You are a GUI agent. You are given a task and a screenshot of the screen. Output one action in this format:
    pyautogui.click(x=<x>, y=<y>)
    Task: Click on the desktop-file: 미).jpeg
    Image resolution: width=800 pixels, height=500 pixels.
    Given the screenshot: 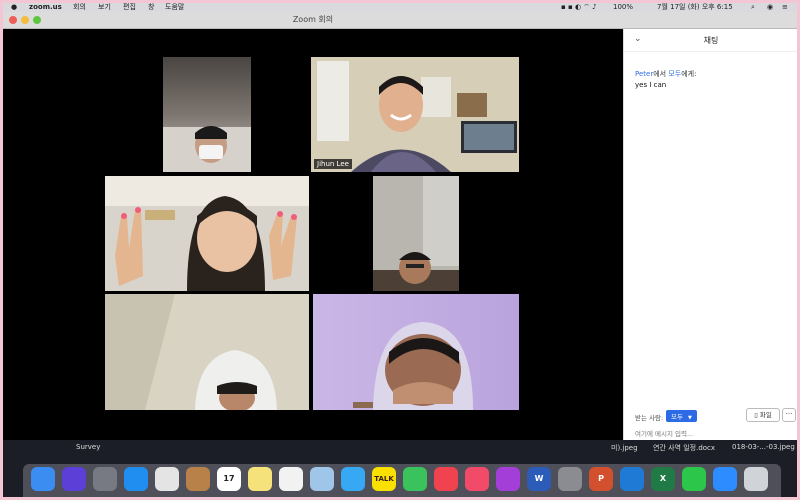 What is the action you would take?
    pyautogui.click(x=624, y=448)
    